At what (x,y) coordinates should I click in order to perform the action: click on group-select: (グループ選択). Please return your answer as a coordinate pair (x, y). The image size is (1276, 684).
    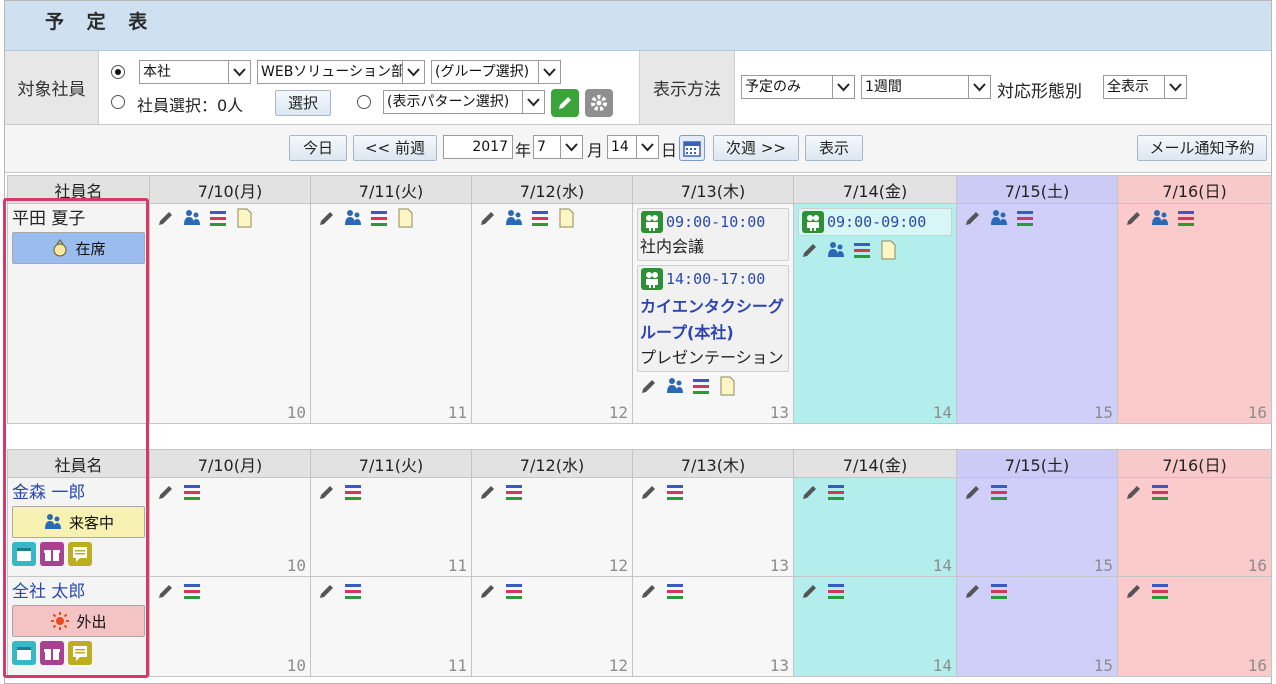
    Looking at the image, I should click on (496, 72).